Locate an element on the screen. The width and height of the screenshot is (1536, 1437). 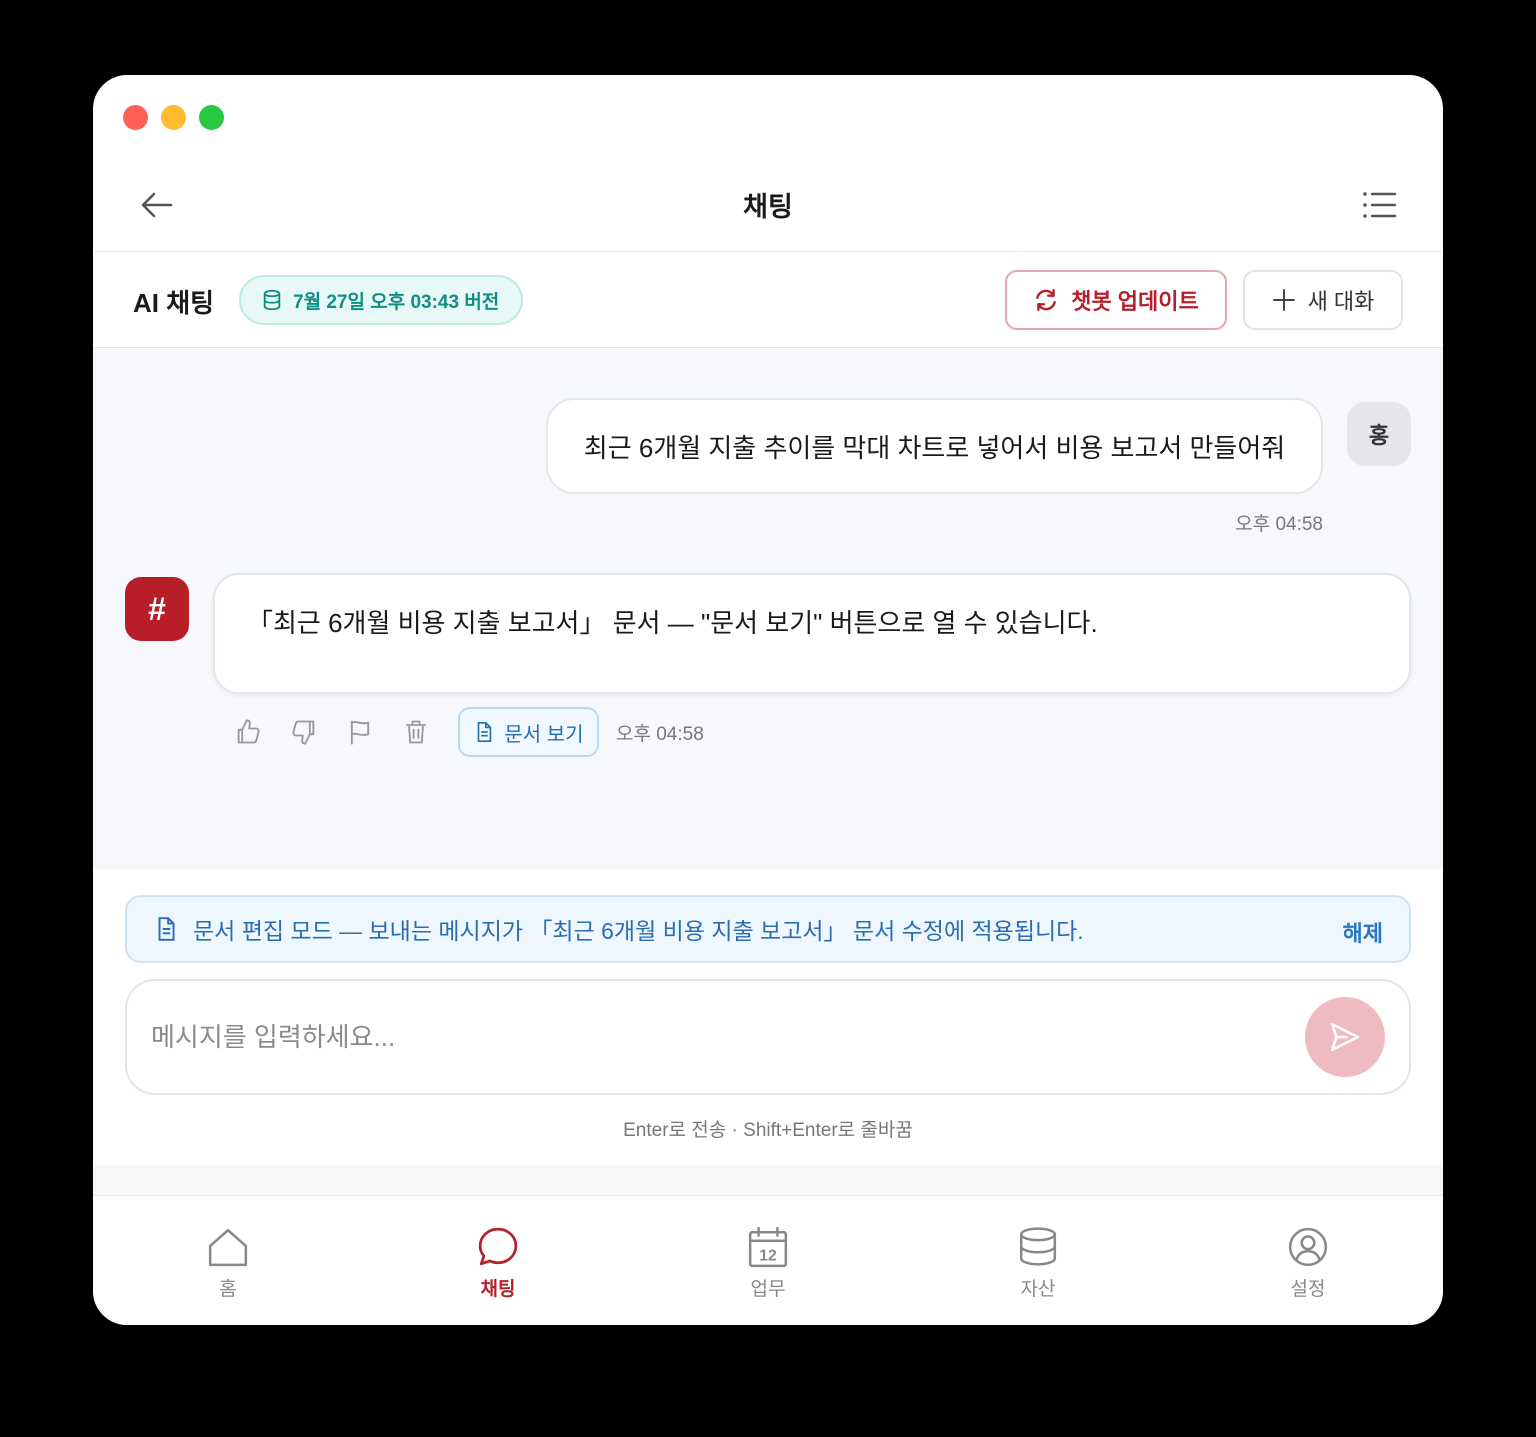
like-button is located at coordinates (248, 732).